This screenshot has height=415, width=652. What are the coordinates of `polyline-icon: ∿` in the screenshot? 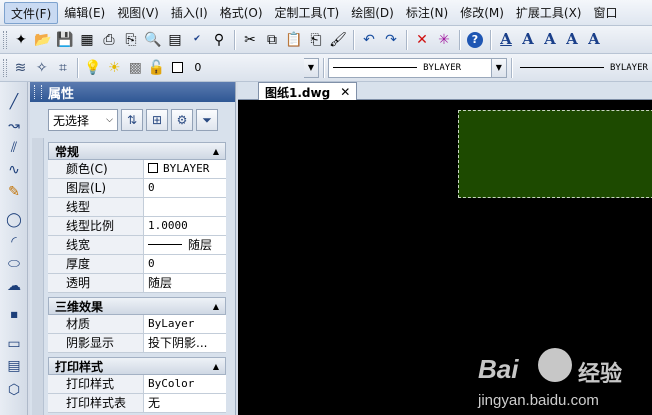 It's located at (14, 170).